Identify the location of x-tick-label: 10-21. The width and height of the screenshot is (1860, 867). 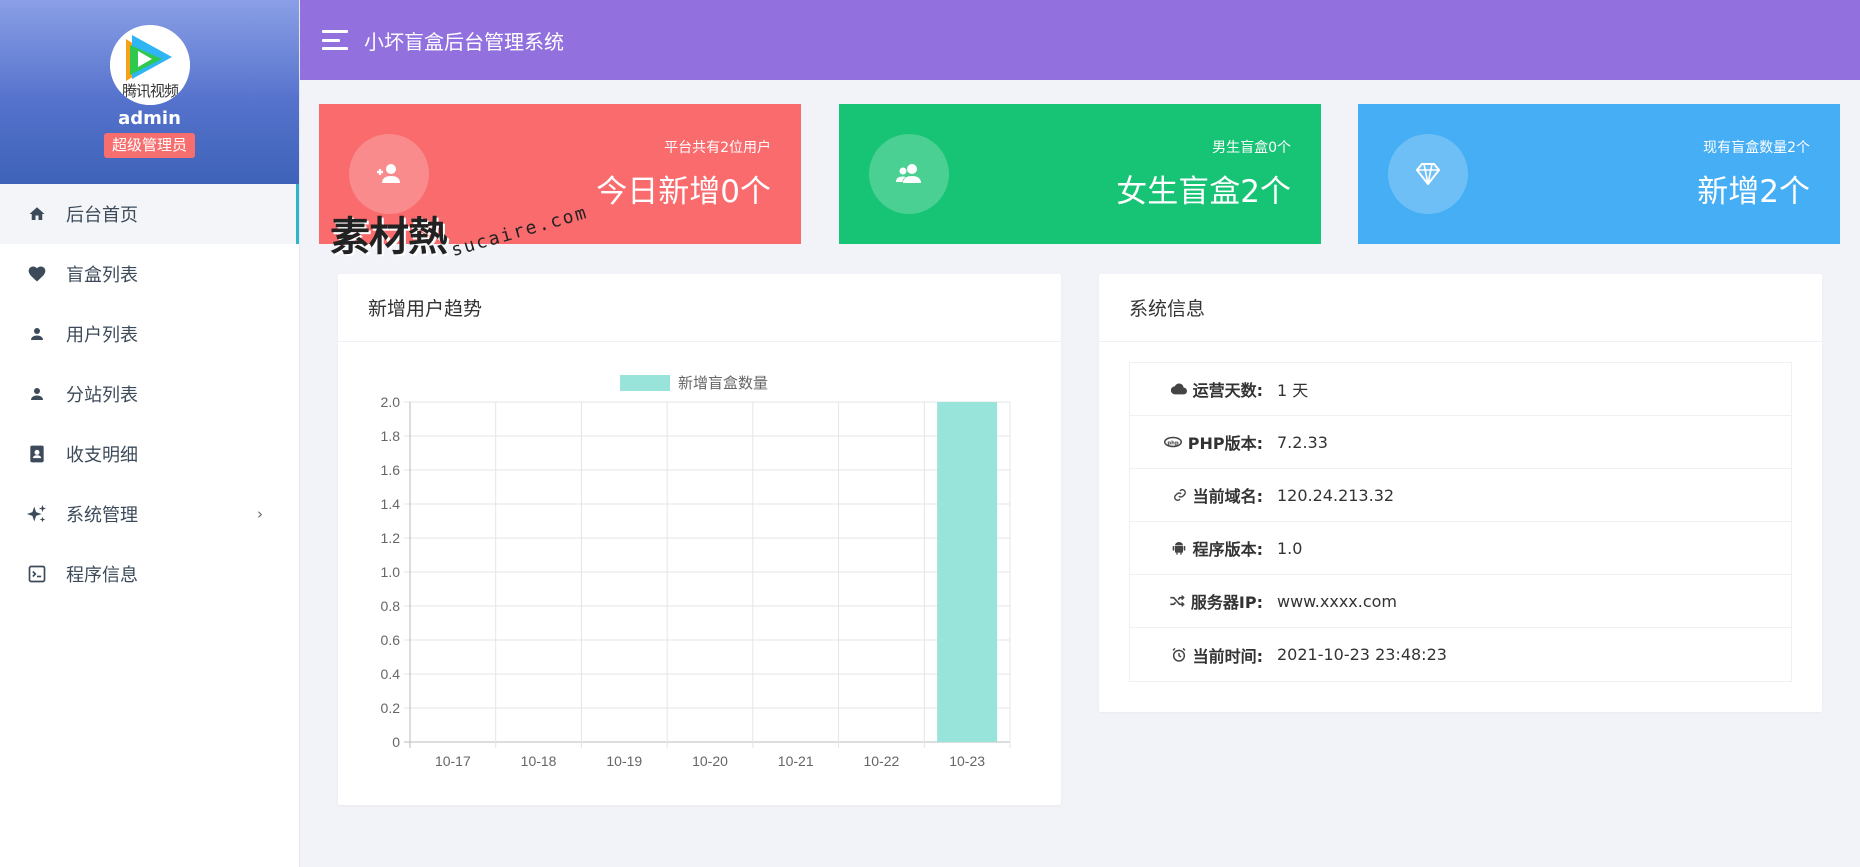
(796, 761).